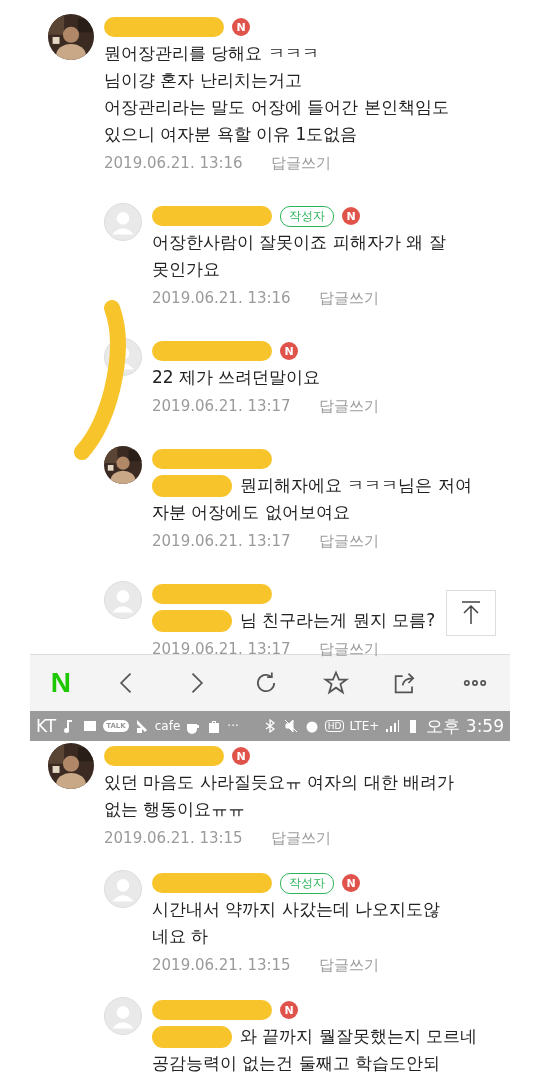  Describe the element at coordinates (233, 726) in the screenshot. I see `more-notifications: ···` at that location.